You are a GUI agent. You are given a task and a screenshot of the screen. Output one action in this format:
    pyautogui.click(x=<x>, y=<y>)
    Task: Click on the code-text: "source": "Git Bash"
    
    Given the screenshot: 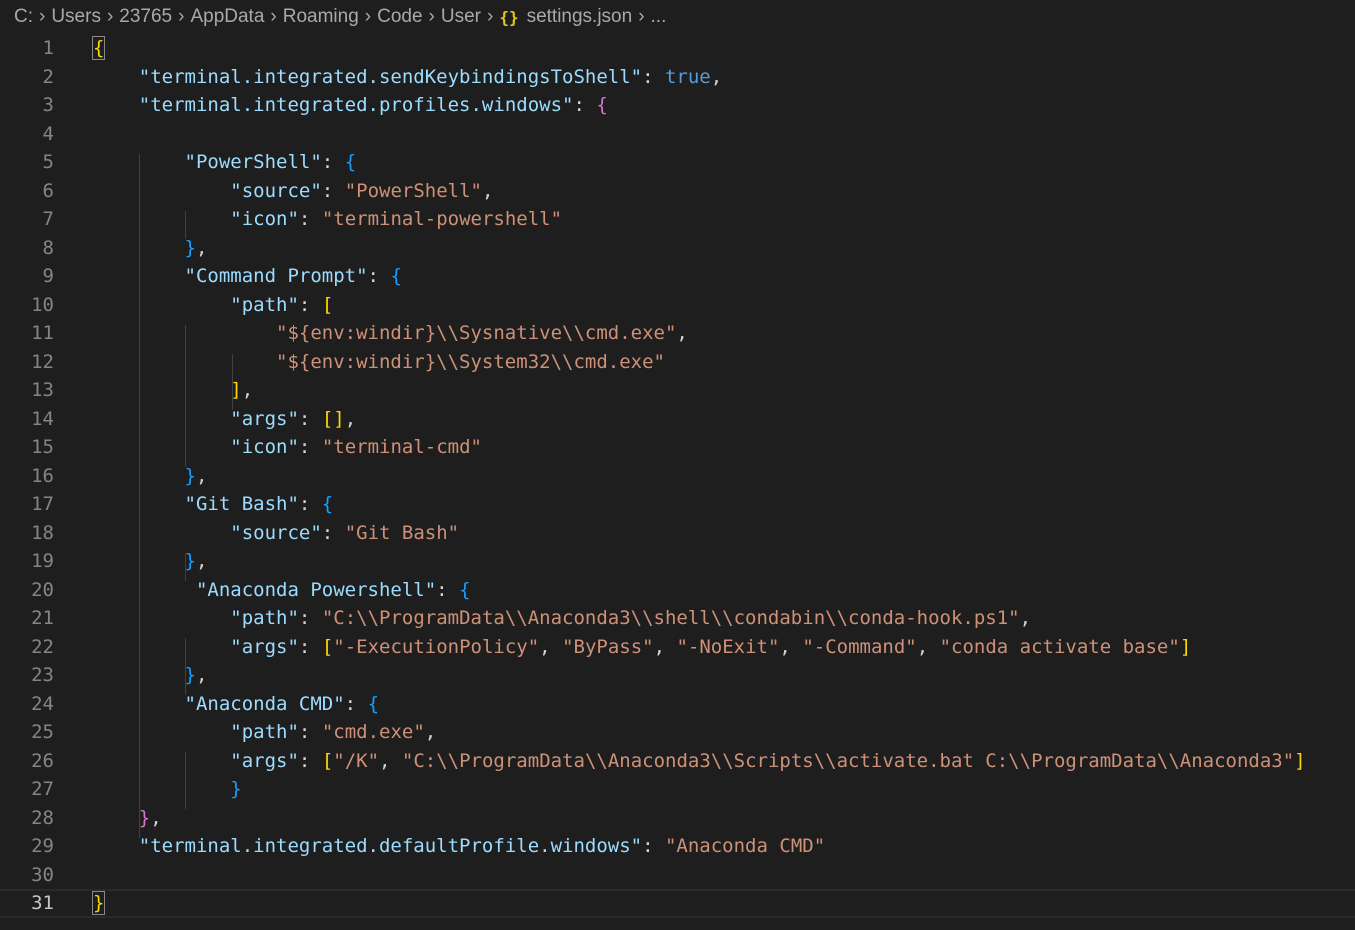 What is the action you would take?
    pyautogui.click(x=276, y=533)
    